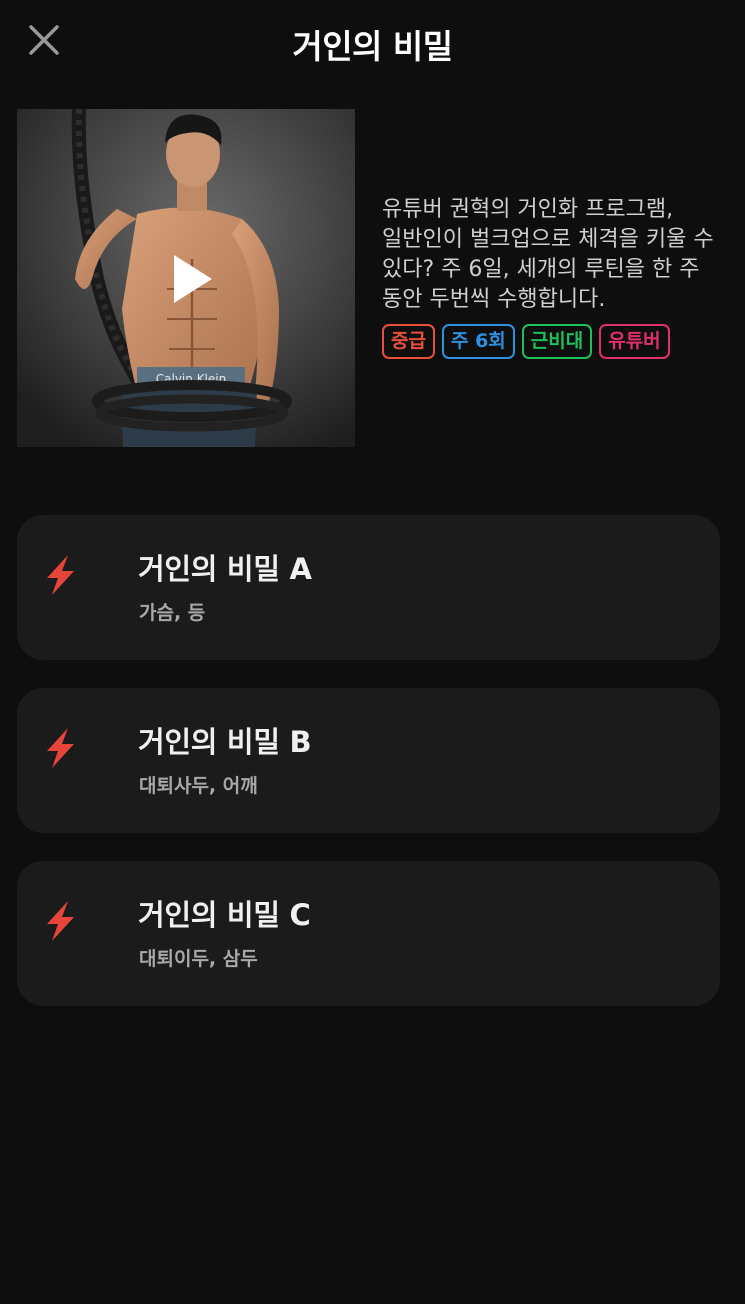 The image size is (745, 1304). I want to click on program-video-thumbnail: Calvin Klein, so click(186, 278).